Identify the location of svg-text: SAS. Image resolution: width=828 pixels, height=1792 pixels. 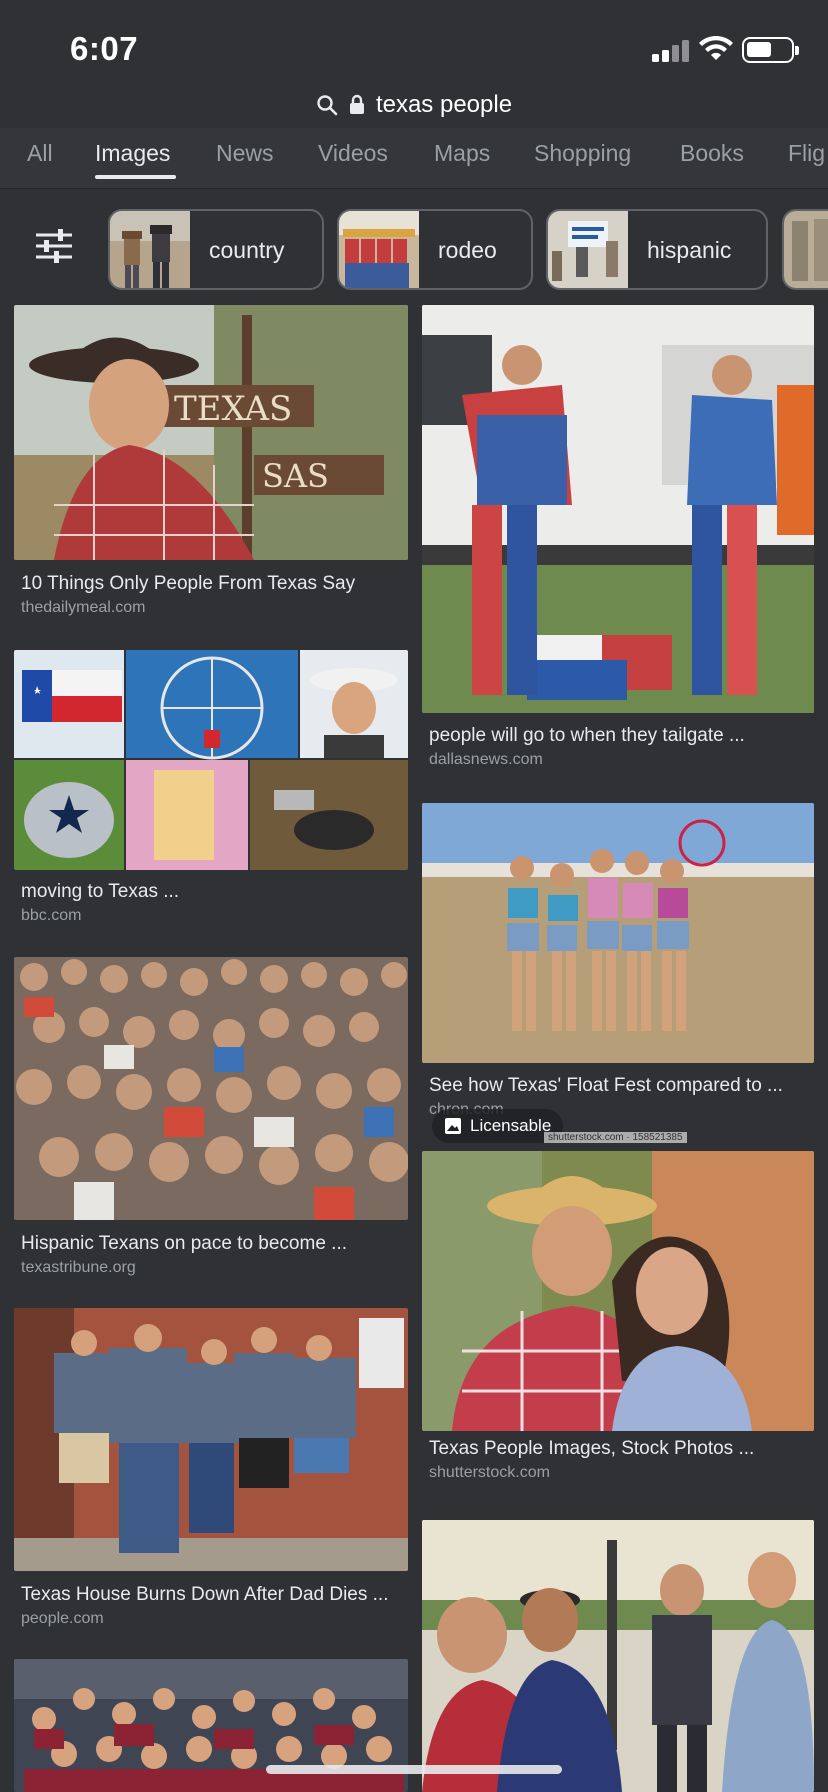
(295, 476).